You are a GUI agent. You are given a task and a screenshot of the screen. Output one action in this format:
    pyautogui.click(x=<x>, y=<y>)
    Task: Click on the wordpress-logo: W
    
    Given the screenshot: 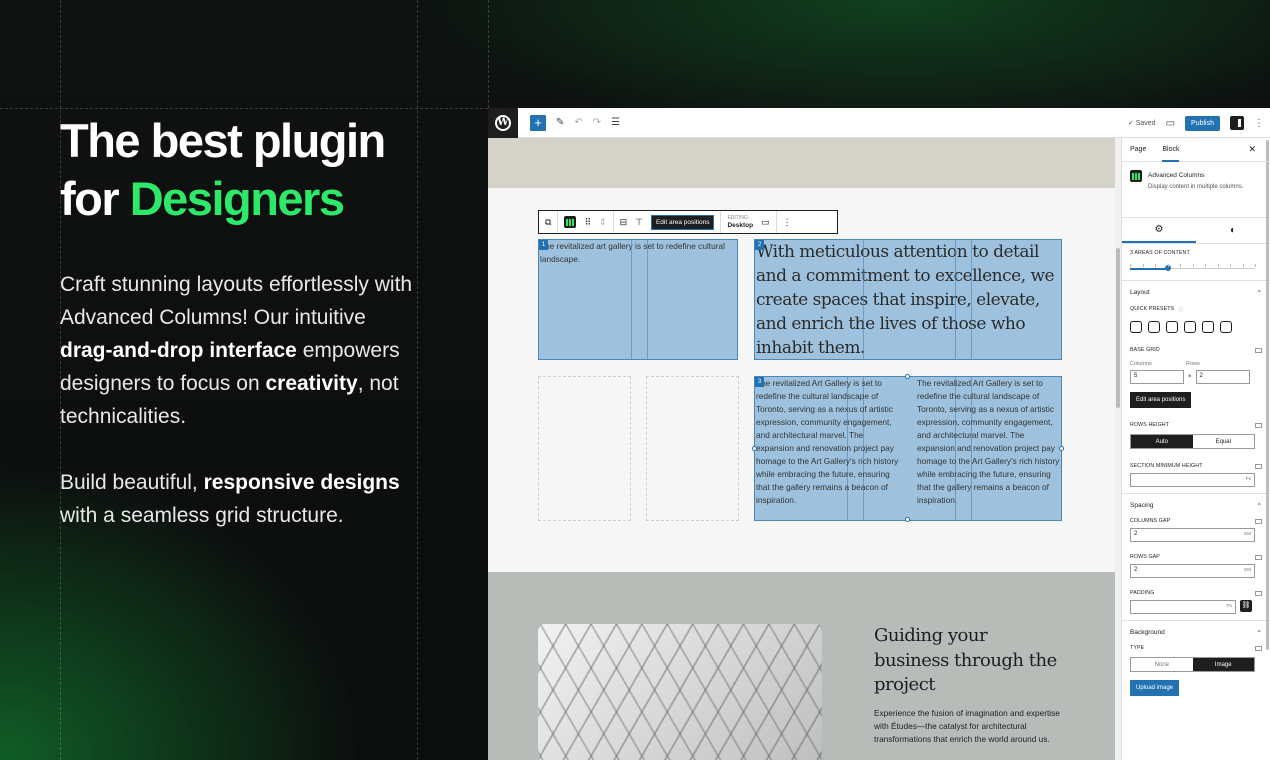 What is the action you would take?
    pyautogui.click(x=503, y=123)
    